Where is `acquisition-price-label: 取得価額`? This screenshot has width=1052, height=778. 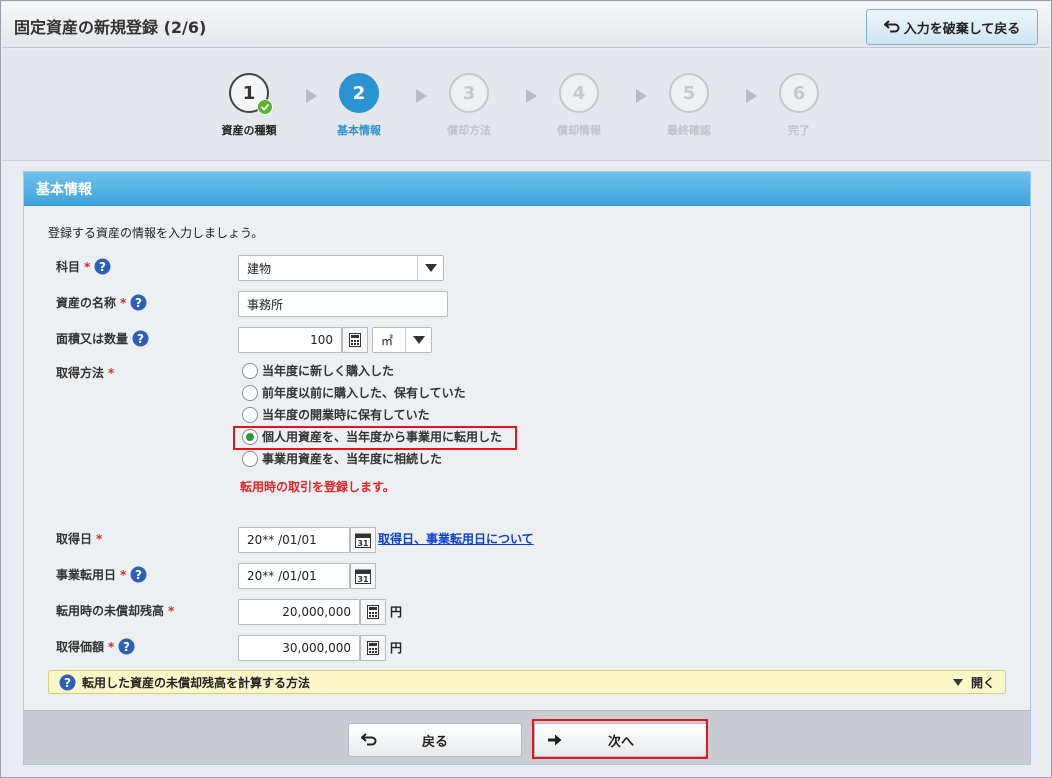
acquisition-price-label: 取得価額 is located at coordinates (80, 647).